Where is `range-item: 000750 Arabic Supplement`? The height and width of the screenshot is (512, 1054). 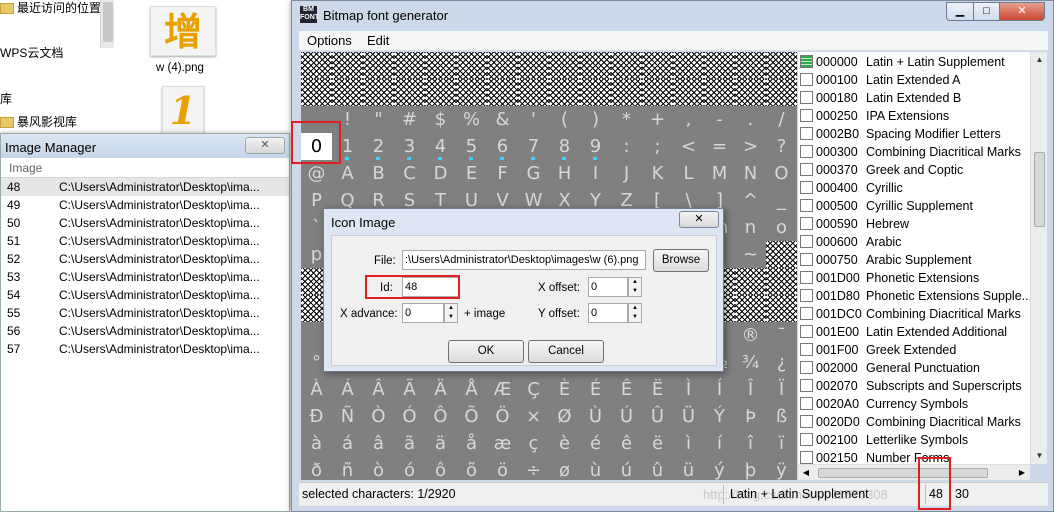 range-item: 000750 Arabic Supplement is located at coordinates (886, 260).